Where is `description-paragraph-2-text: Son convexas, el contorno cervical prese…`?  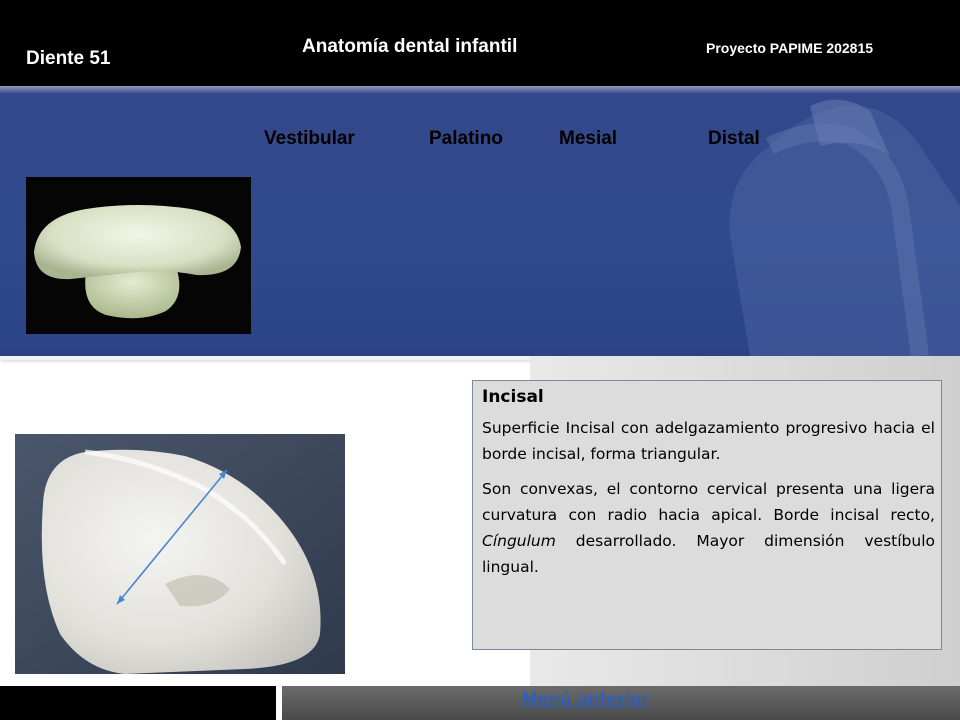
description-paragraph-2-text: Son convexas, el contorno cervical prese… is located at coordinates (708, 502).